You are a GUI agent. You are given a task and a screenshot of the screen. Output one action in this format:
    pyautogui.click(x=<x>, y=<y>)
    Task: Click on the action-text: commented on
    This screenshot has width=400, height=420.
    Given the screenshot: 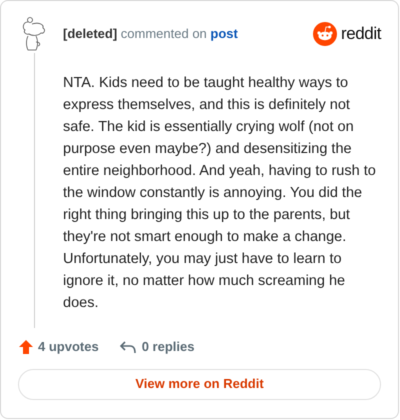 What is the action you would take?
    pyautogui.click(x=163, y=34)
    